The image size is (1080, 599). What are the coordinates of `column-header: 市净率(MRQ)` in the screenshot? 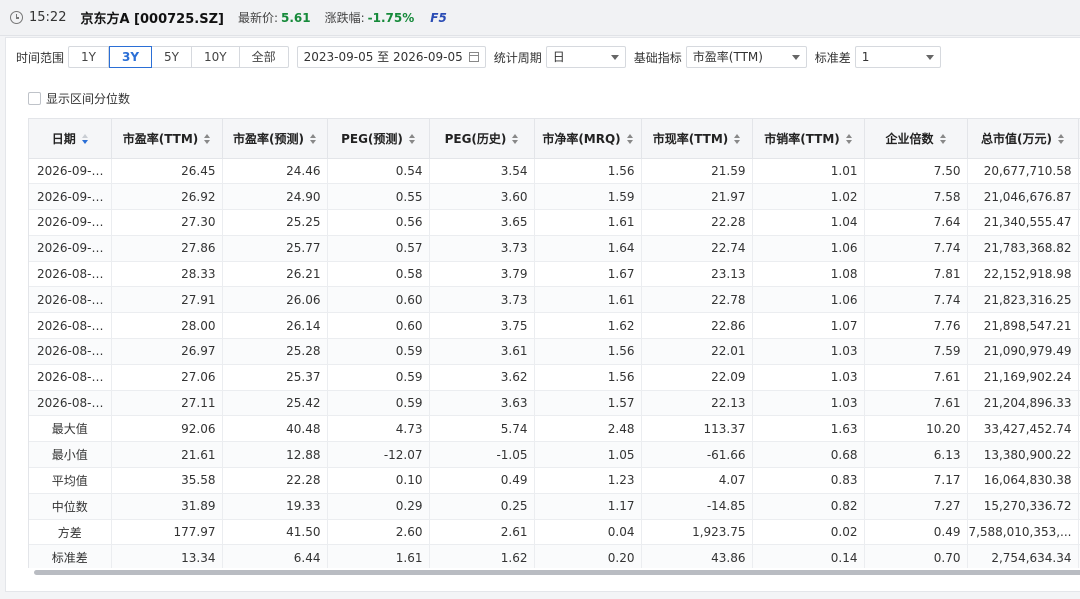 It's located at (588, 139).